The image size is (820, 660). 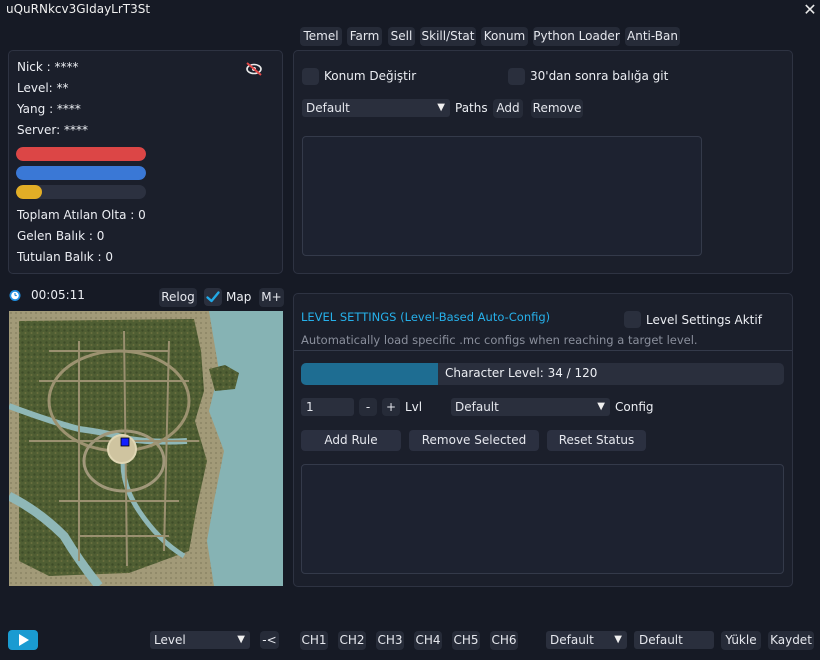 I want to click on character-level-progress: Character Level: 34 / 120, so click(x=542, y=374).